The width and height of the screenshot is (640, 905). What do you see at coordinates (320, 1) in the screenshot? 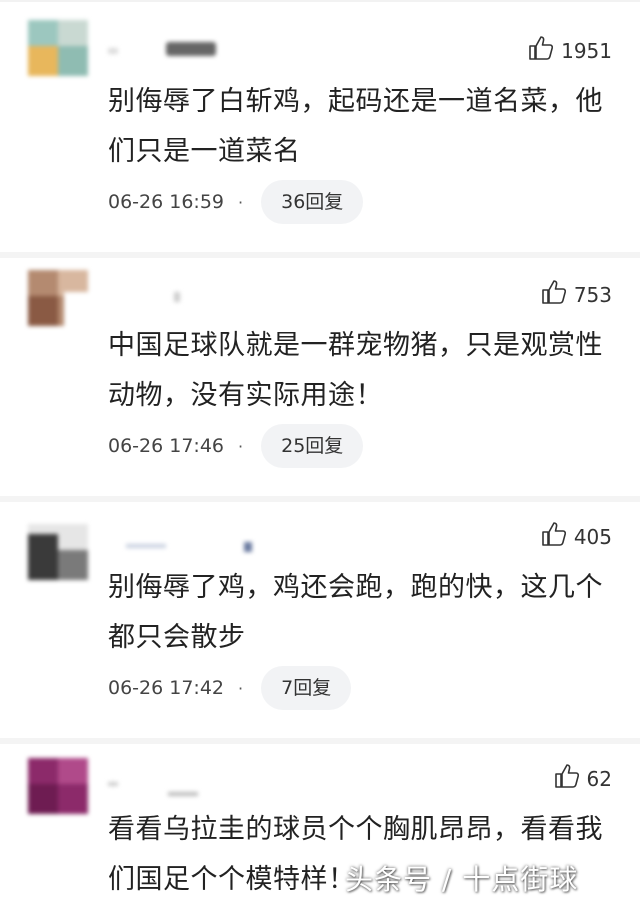
I see `top-divider` at bounding box center [320, 1].